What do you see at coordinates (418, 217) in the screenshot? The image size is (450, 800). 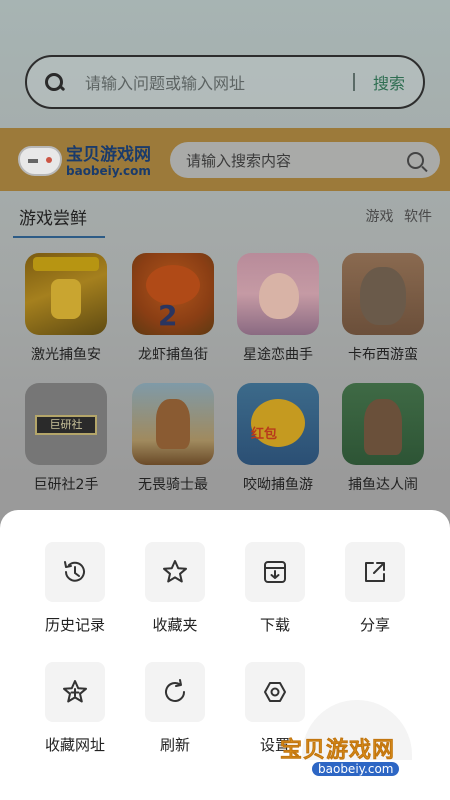 I see `tab-software: 软件` at bounding box center [418, 217].